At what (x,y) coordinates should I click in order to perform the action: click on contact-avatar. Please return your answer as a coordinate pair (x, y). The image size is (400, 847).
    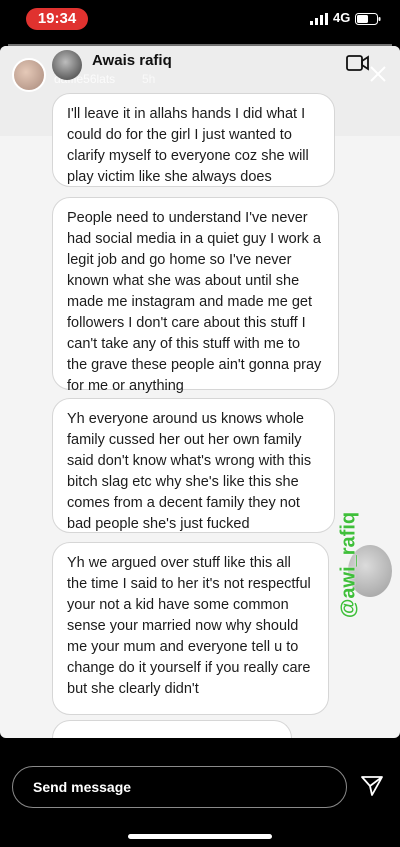
    Looking at the image, I should click on (67, 65).